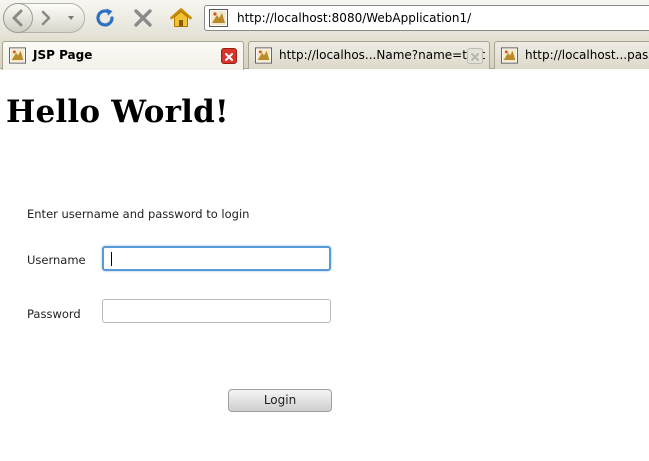  I want to click on tab-password-test: http://localhost...password=test, so click(571, 55).